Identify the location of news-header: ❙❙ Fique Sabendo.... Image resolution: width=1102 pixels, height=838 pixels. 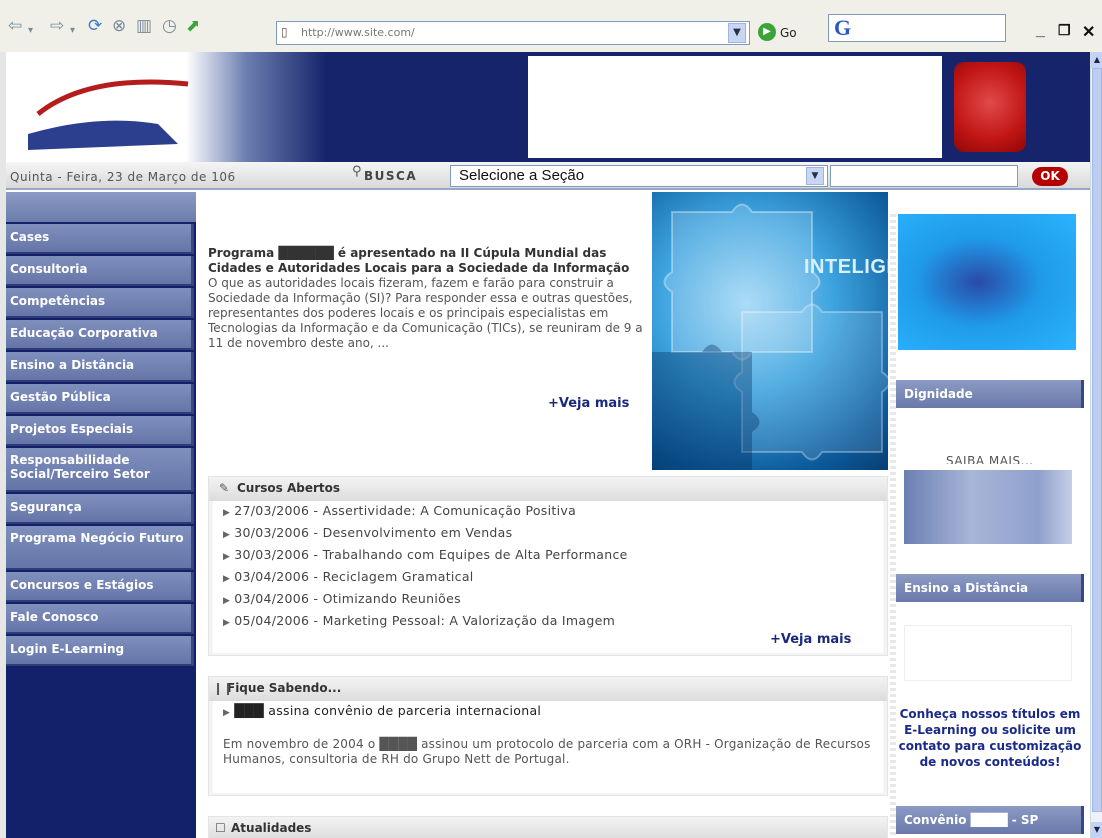
(548, 689).